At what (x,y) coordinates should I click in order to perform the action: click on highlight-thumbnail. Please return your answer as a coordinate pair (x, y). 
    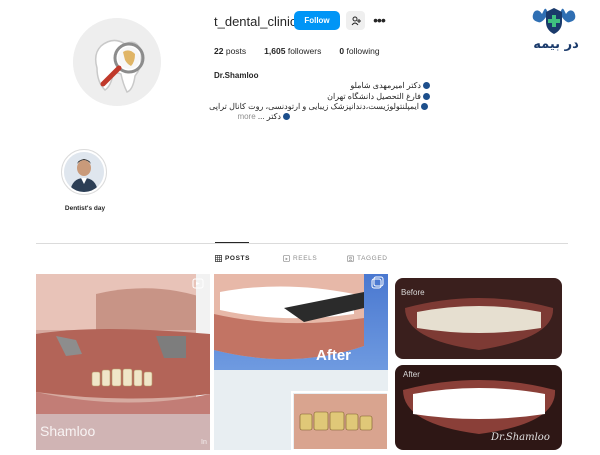
    Looking at the image, I should click on (84, 172).